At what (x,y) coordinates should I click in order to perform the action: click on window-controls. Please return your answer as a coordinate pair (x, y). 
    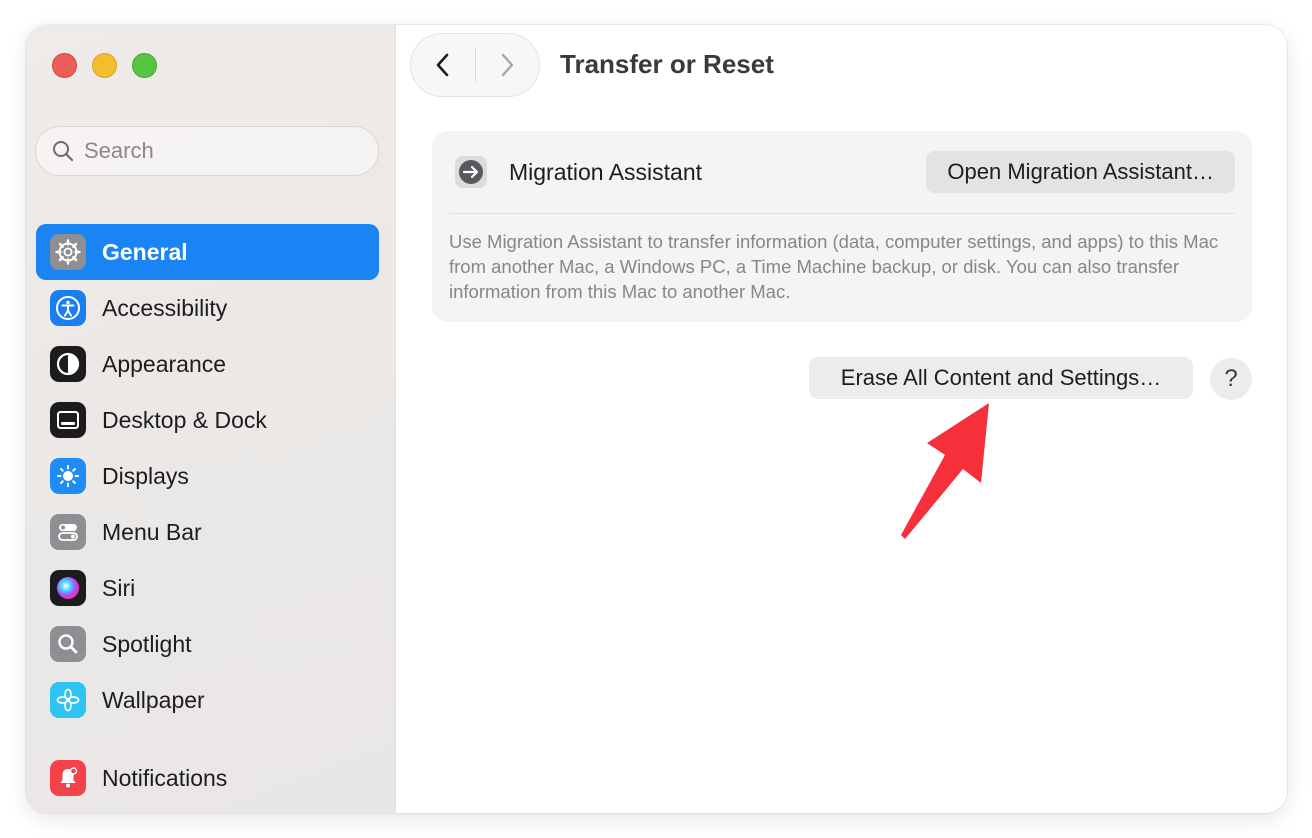
    Looking at the image, I should click on (104, 65).